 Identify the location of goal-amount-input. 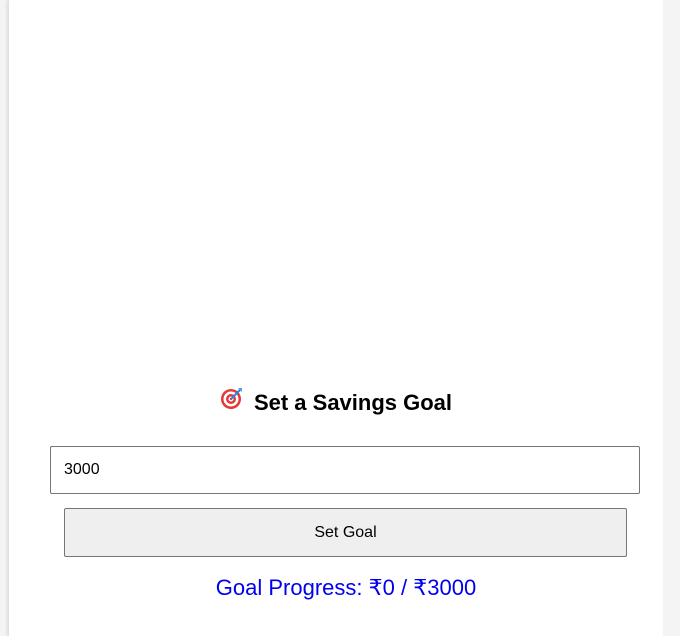
(345, 470).